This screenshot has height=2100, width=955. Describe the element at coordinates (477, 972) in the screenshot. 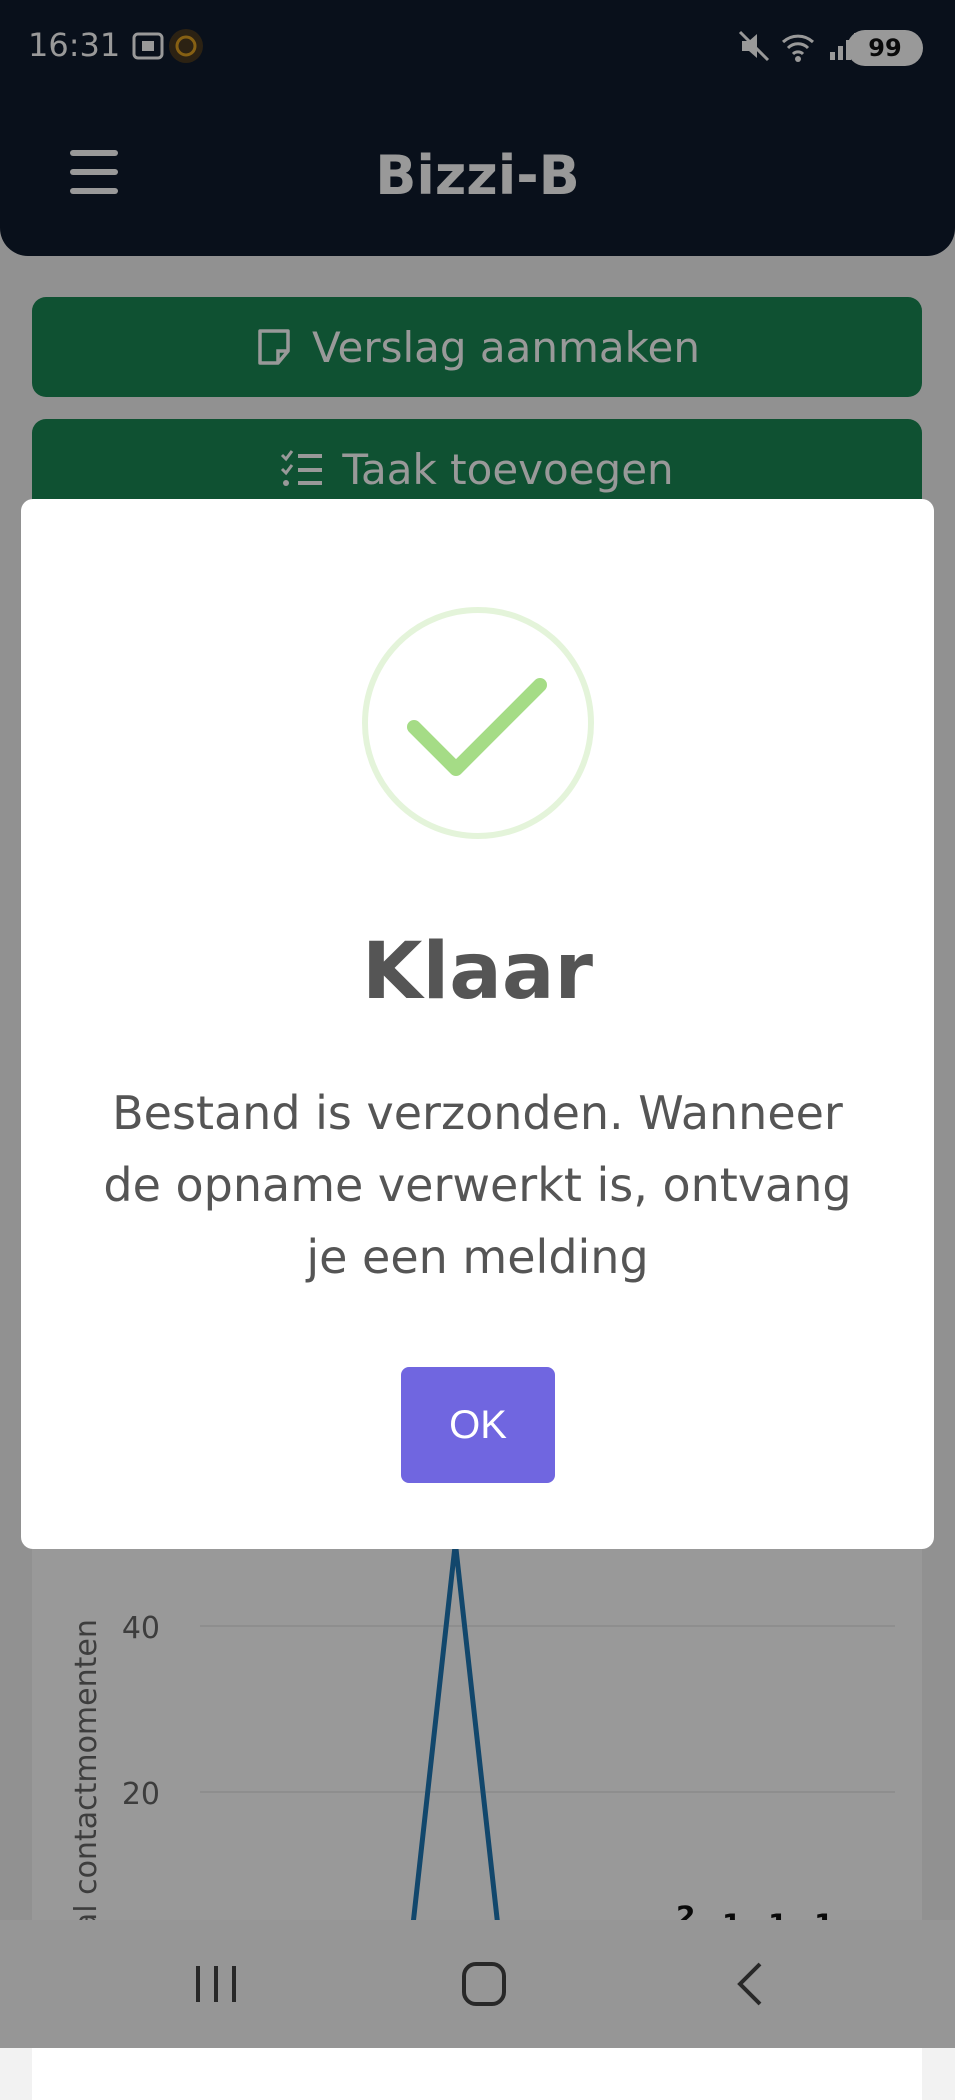

I see `dialog-title: Klaar` at that location.